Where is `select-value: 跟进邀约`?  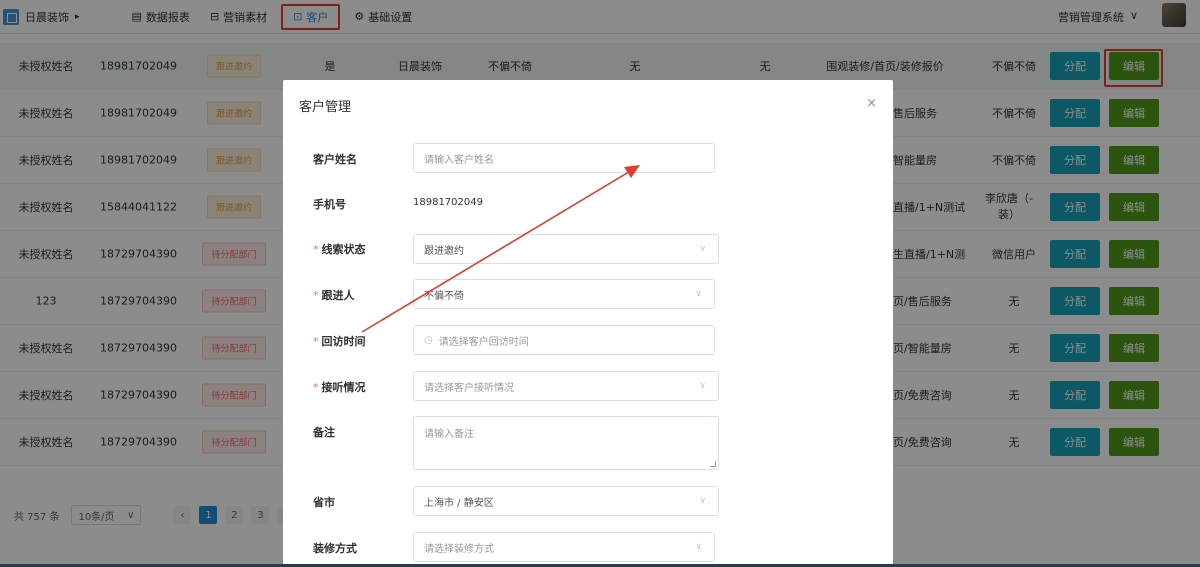
select-value: 跟进邀约 is located at coordinates (444, 251).